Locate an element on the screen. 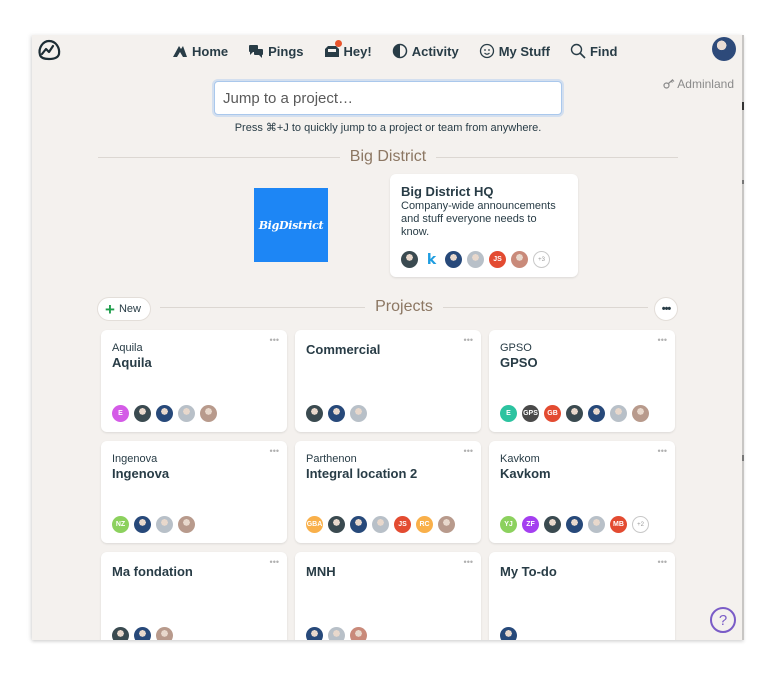 The image size is (776, 675). company-section-header: Big District is located at coordinates (388, 157).